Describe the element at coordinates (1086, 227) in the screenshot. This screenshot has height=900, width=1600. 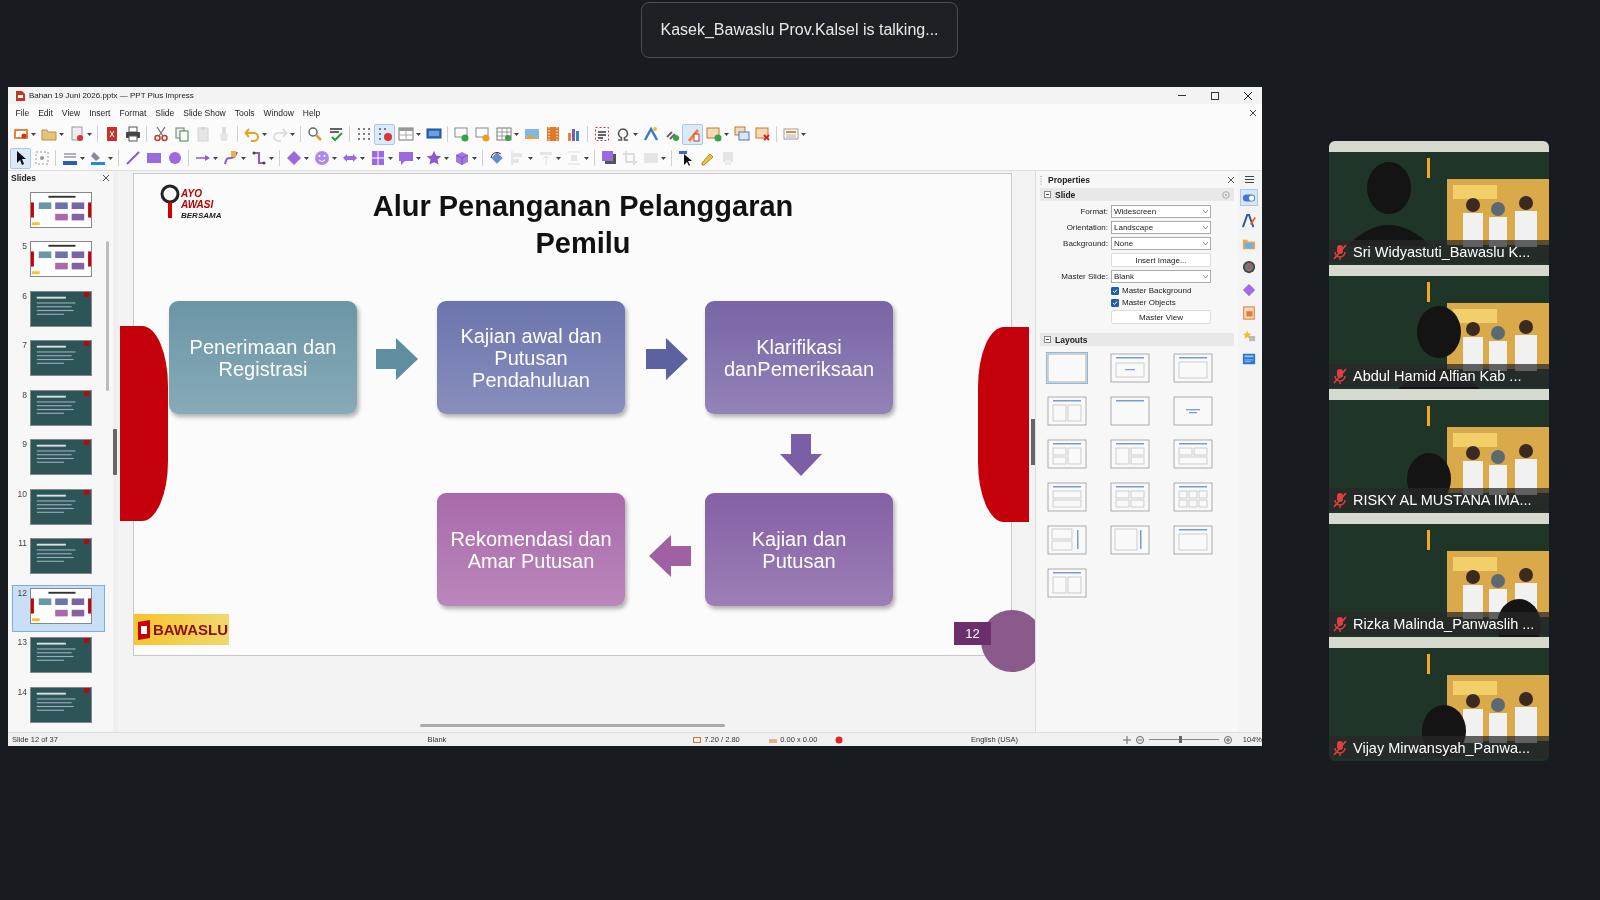
I see `field-label: Orientation:` at that location.